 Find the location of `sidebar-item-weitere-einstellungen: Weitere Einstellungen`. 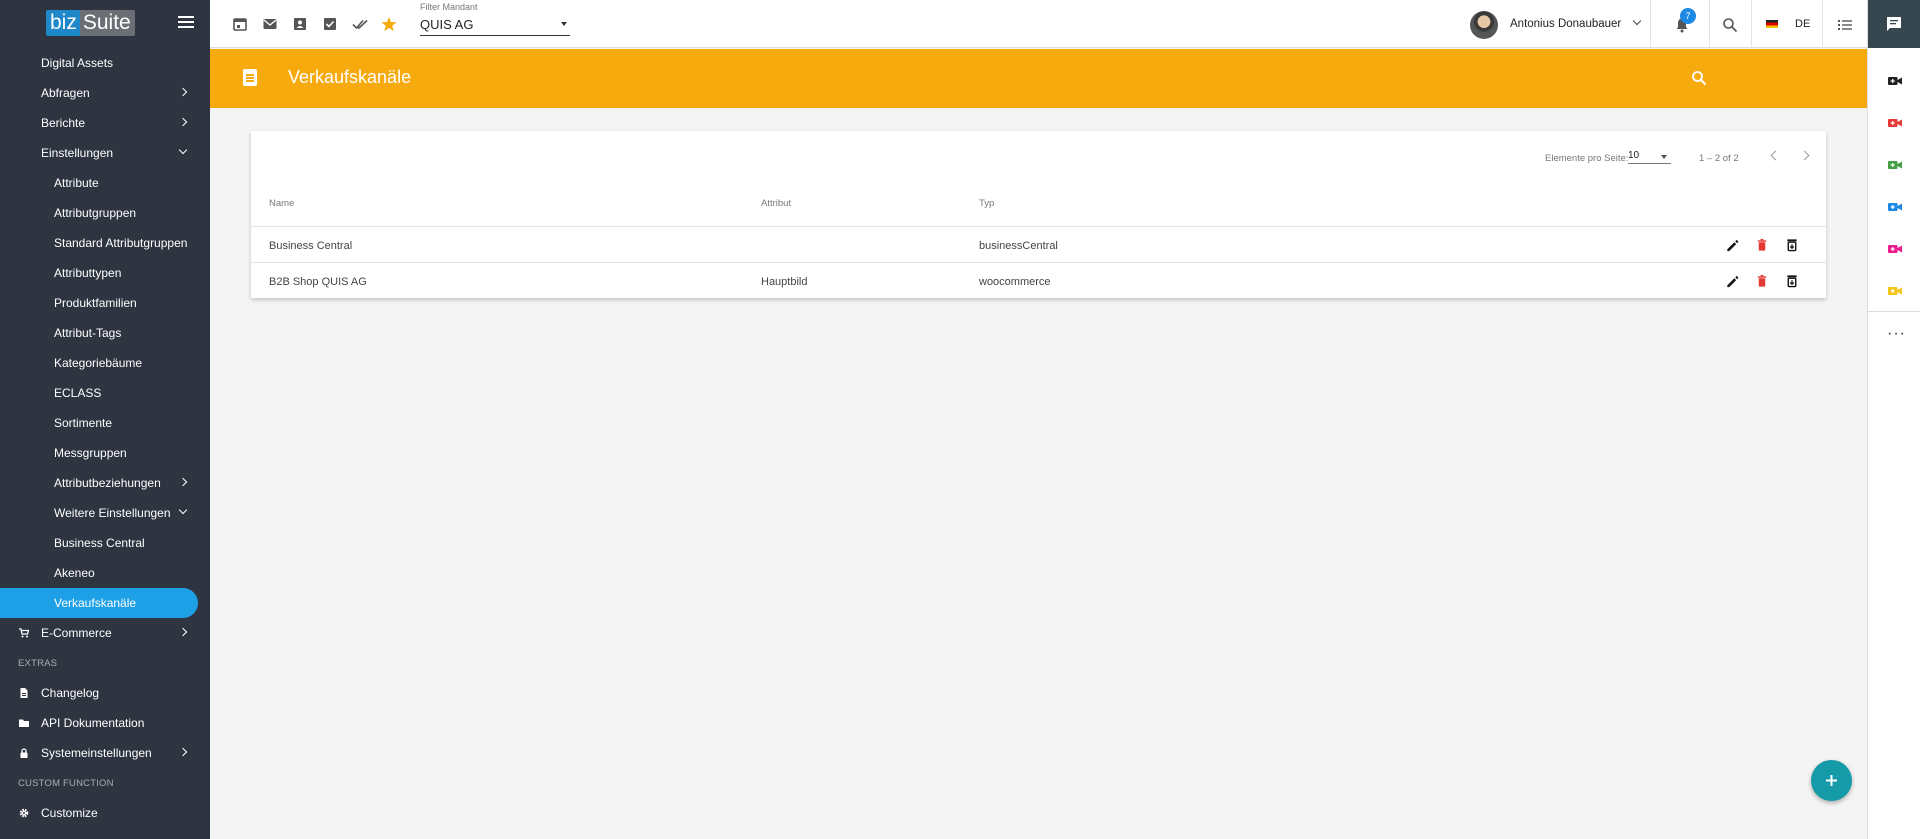

sidebar-item-weitere-einstellungen: Weitere Einstellungen is located at coordinates (105, 513).